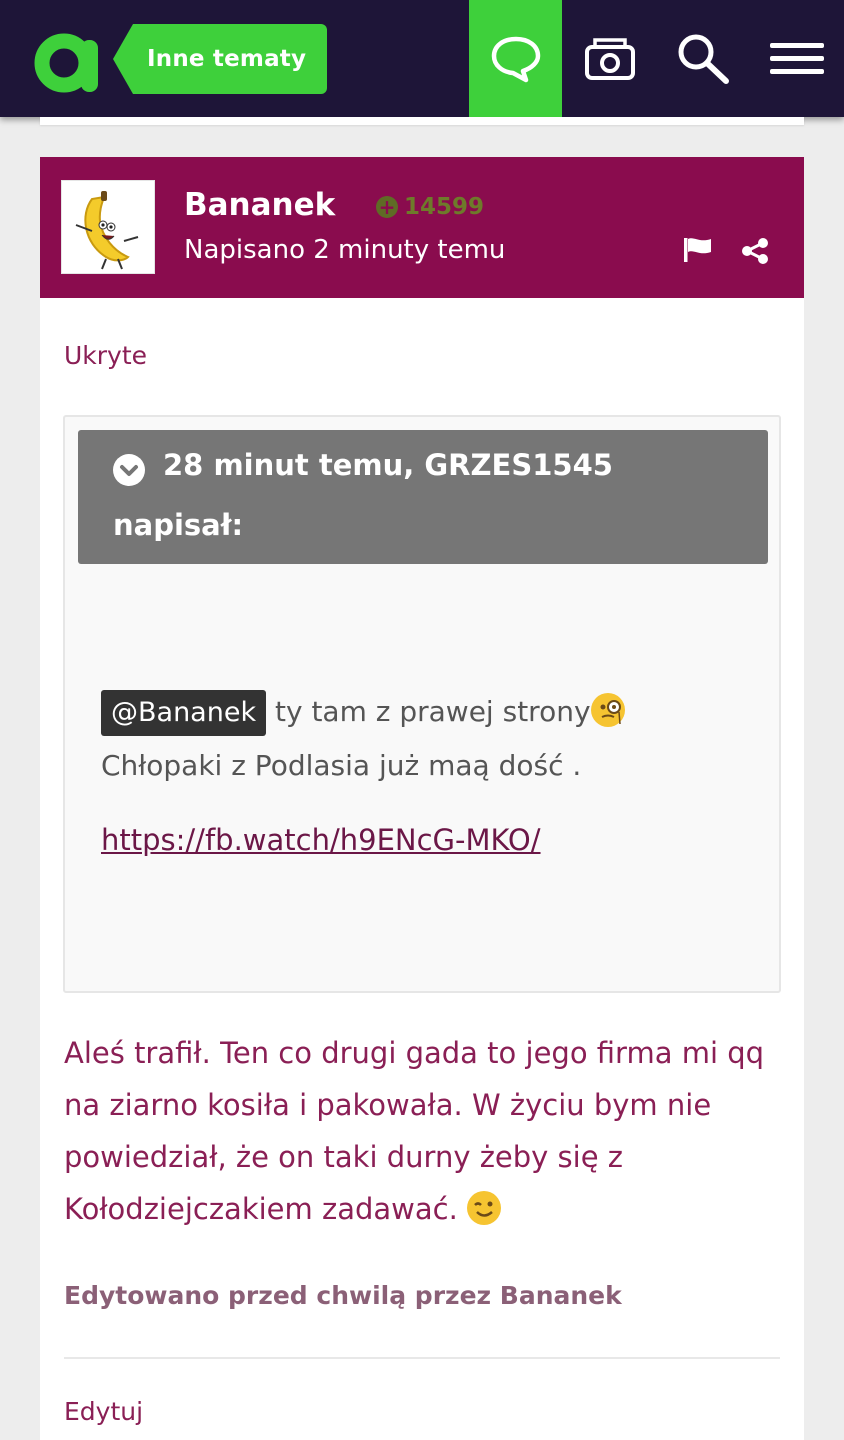 The height and width of the screenshot is (1440, 844). What do you see at coordinates (423, 497) in the screenshot?
I see `quote-header: 28 minut temu, GRZES1545 napisał:` at bounding box center [423, 497].